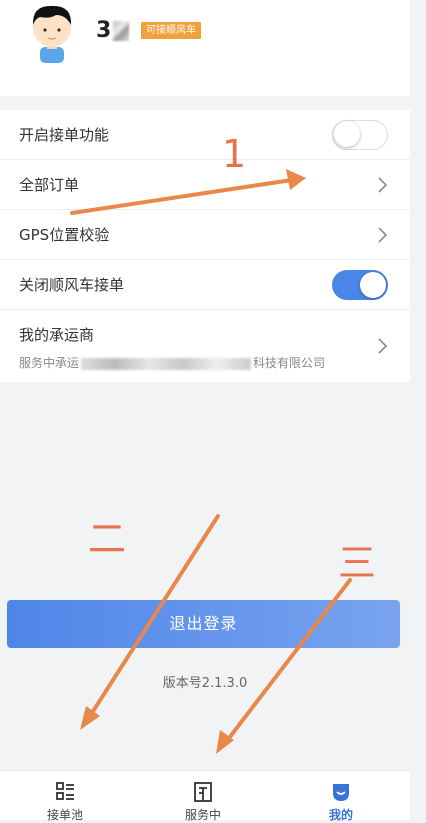 The height and width of the screenshot is (823, 426). I want to click on enable-orders-toggle, so click(360, 135).